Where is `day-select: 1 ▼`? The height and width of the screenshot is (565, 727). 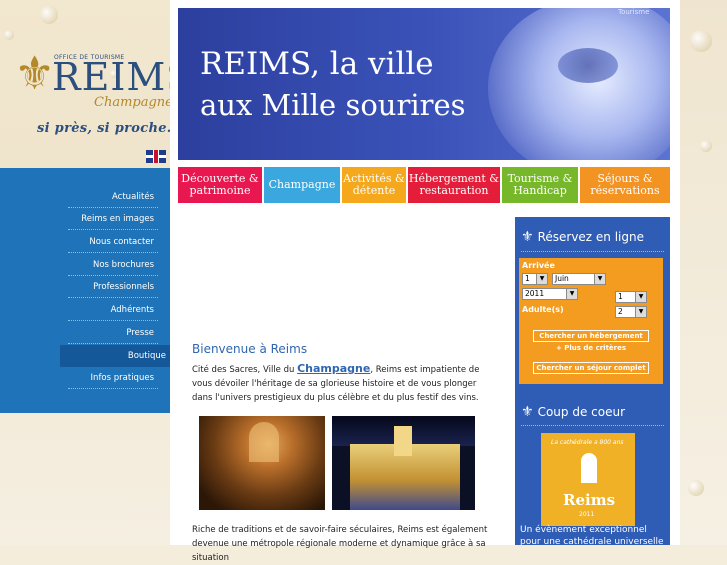 day-select: 1 ▼ is located at coordinates (535, 279).